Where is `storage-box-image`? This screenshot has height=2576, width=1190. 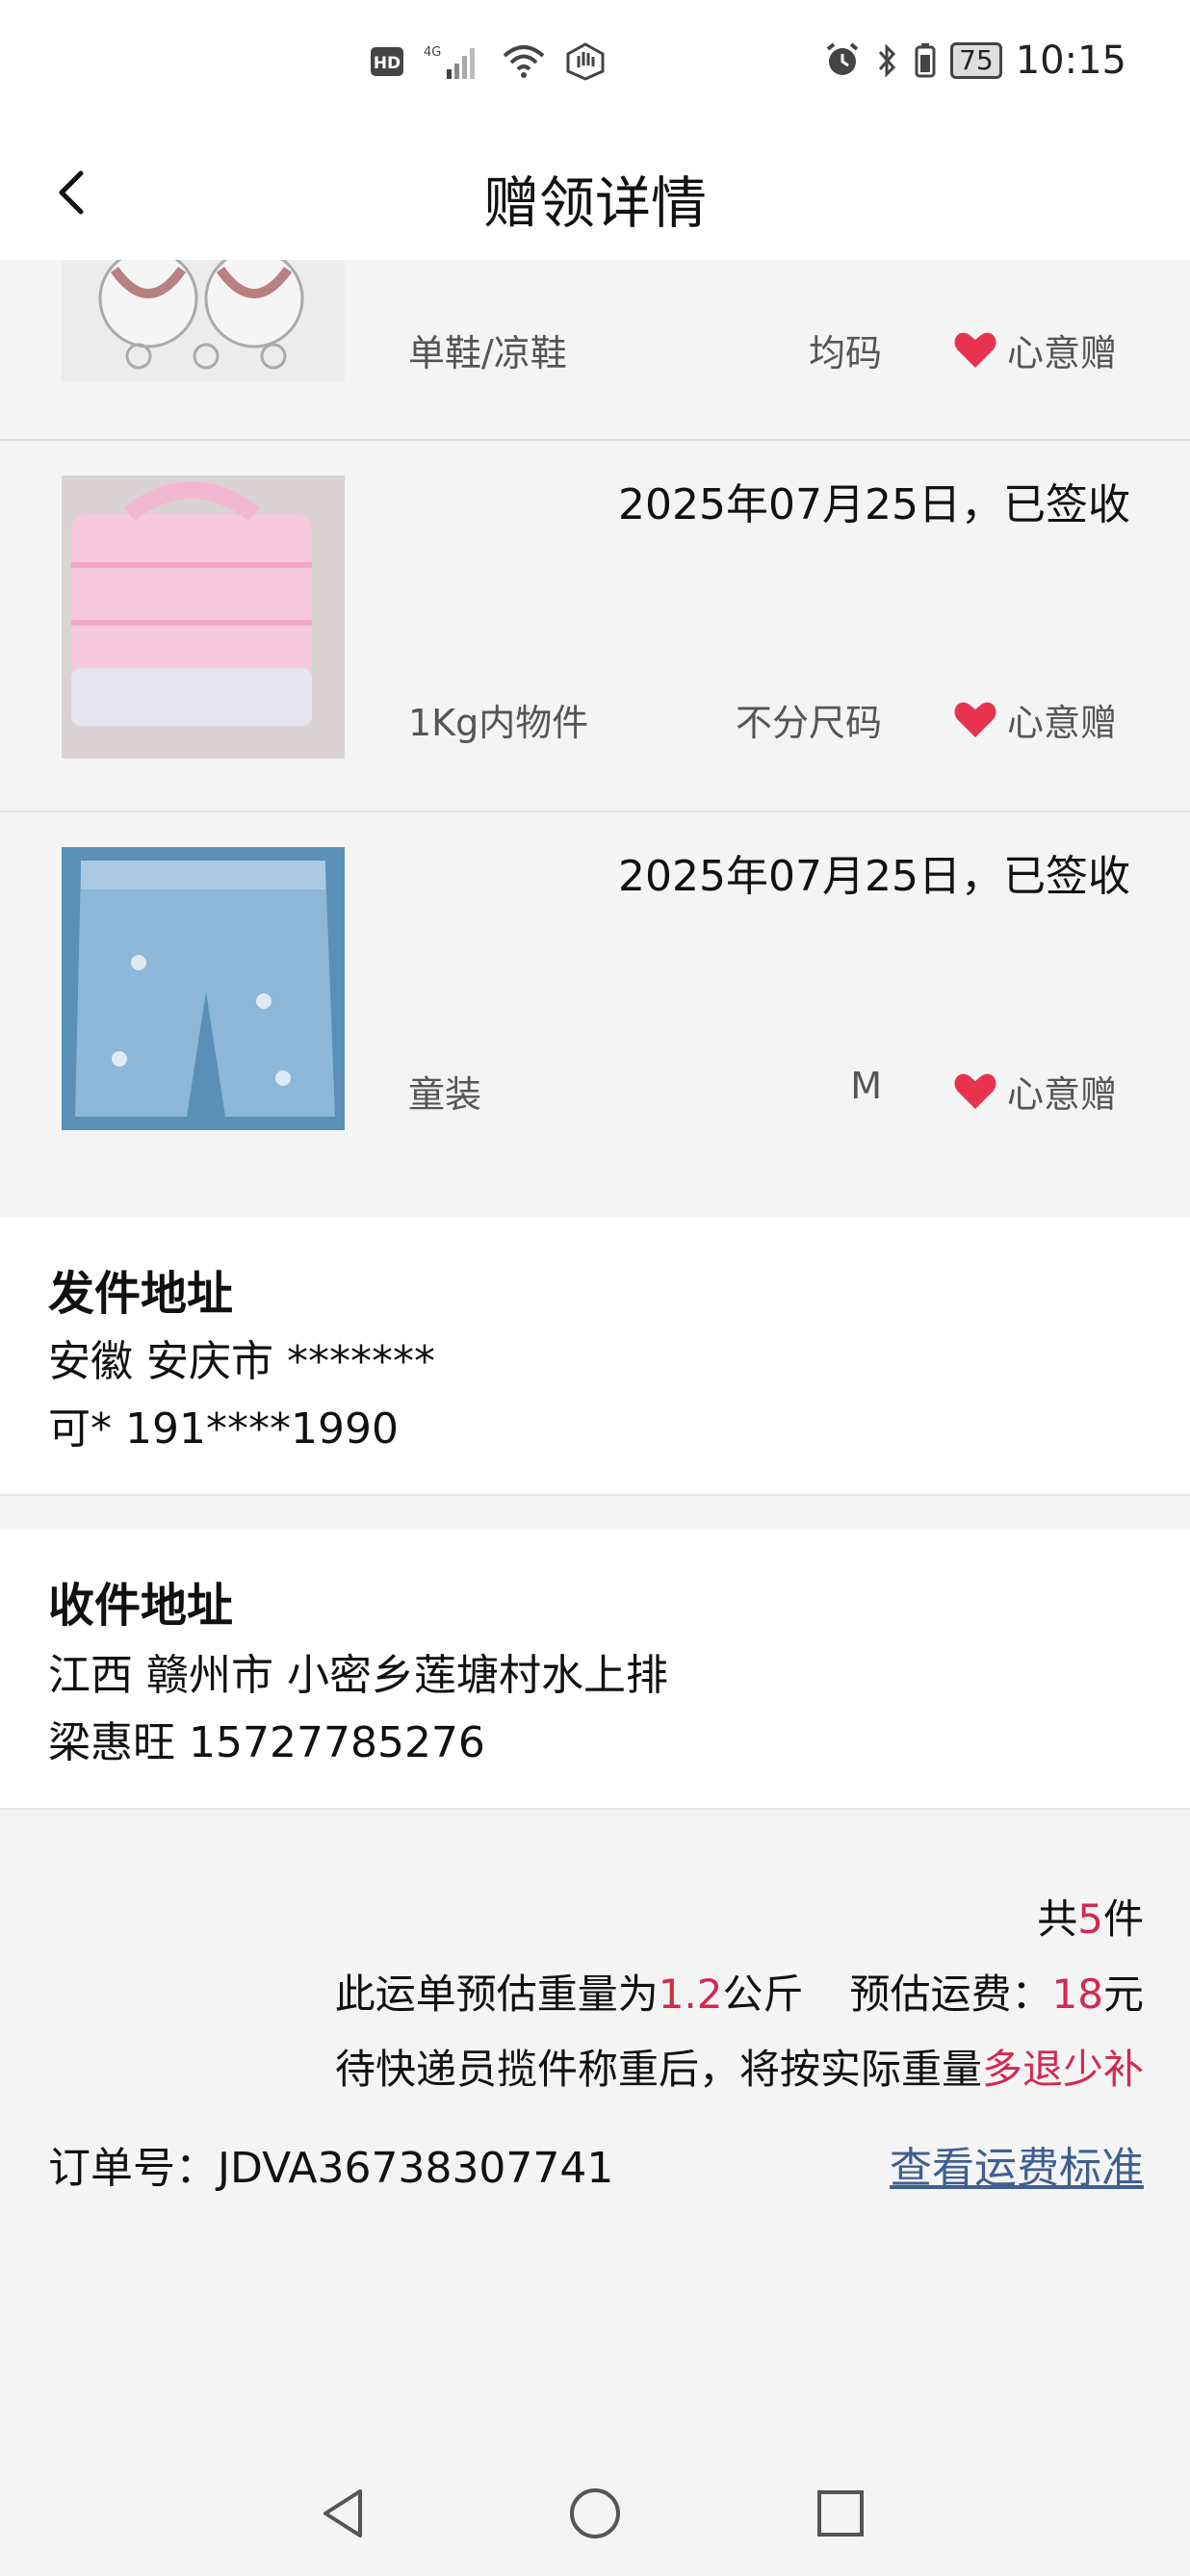
storage-box-image is located at coordinates (204, 618).